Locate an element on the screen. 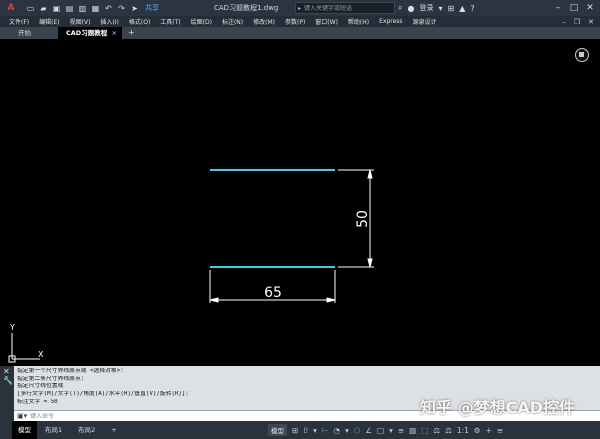 This screenshot has height=439, width=600. tab-active-drawing: CAD习题教程1* × is located at coordinates (90, 38).